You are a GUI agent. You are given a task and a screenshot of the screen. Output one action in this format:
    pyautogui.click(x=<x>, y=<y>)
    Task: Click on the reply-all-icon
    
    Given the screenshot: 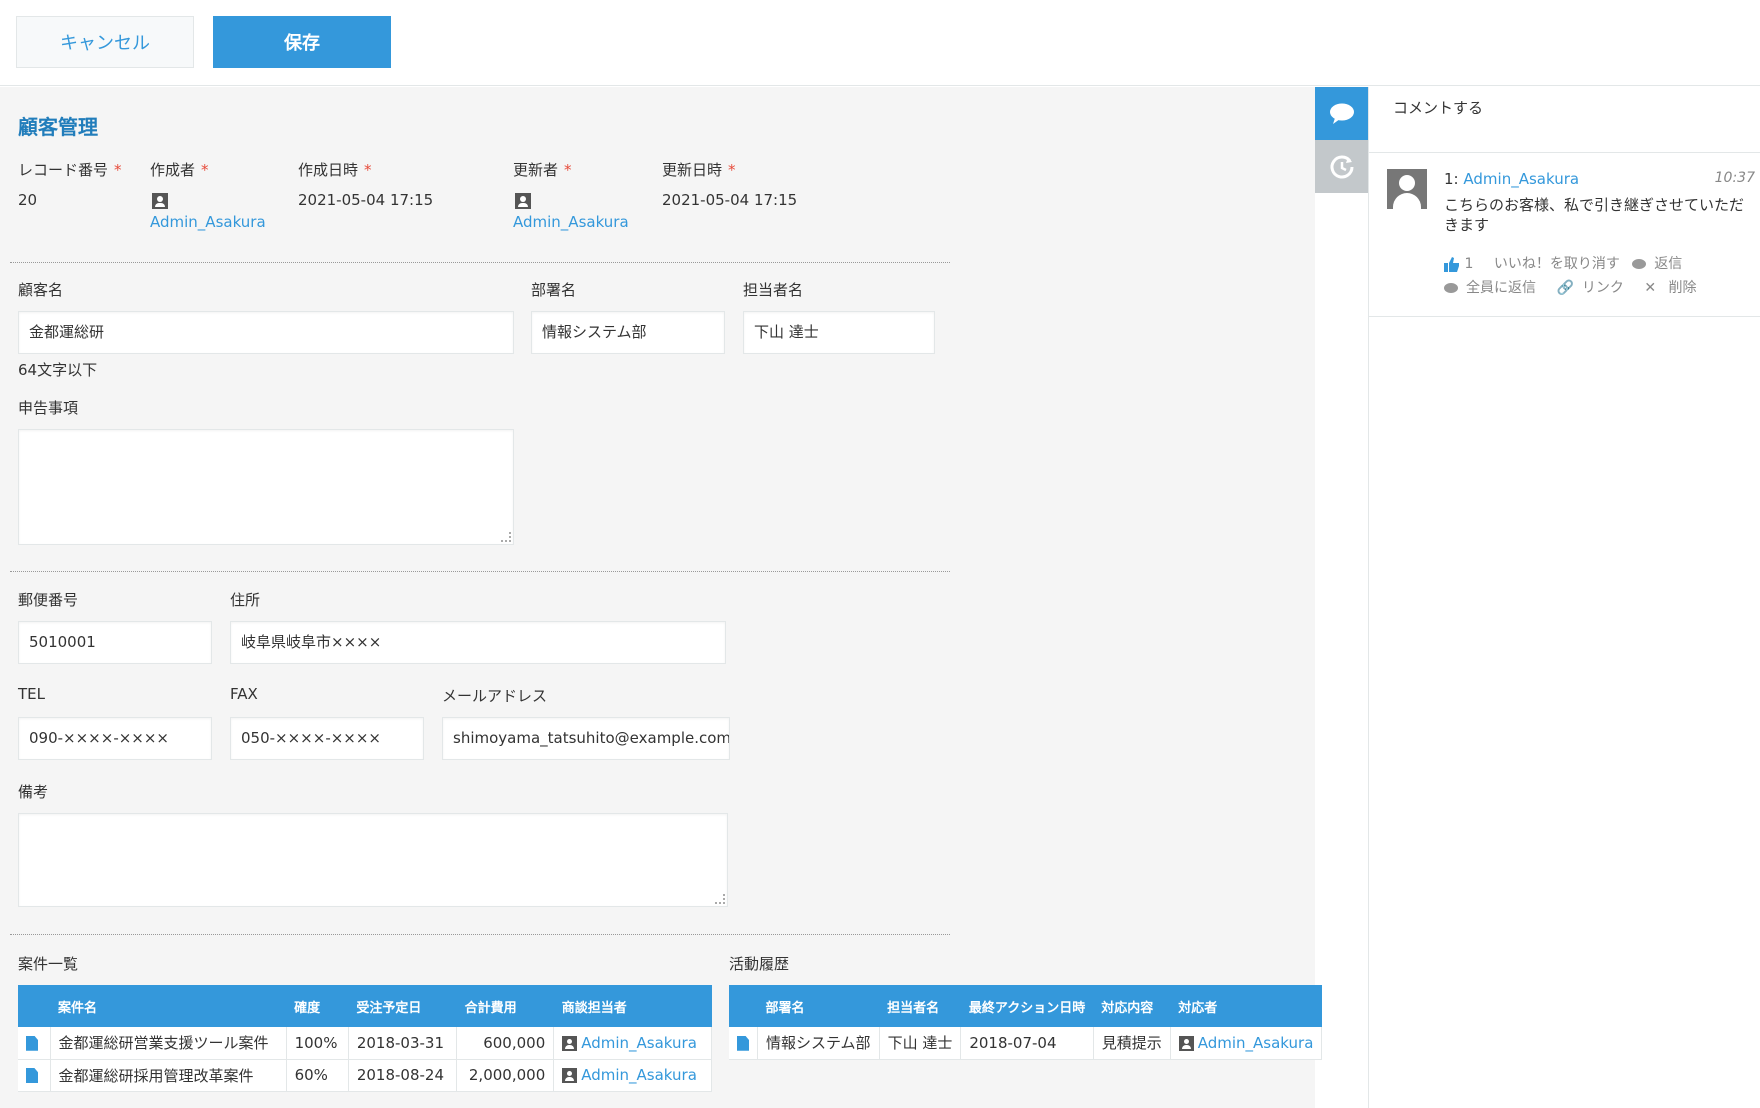 What is the action you would take?
    pyautogui.click(x=1451, y=288)
    